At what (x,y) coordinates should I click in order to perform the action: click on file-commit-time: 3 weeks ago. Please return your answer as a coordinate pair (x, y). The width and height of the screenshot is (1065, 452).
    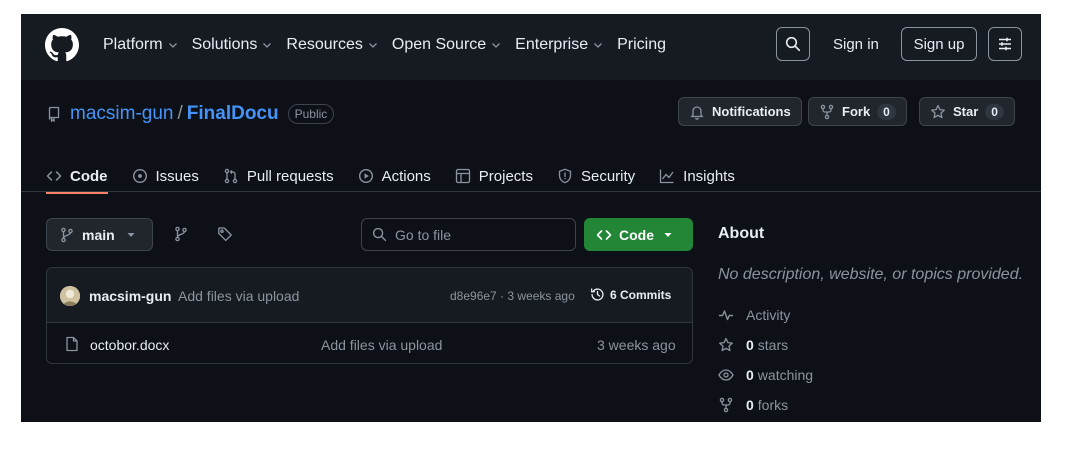
    Looking at the image, I should click on (636, 345).